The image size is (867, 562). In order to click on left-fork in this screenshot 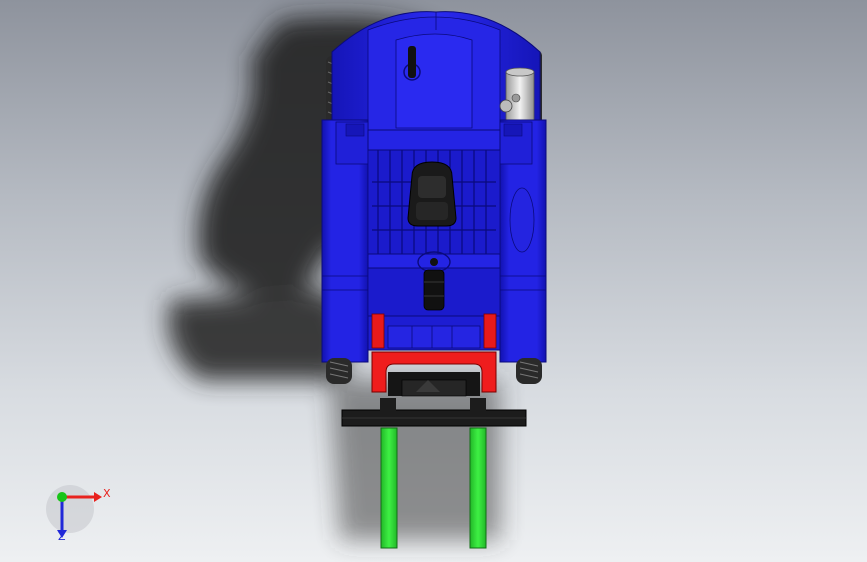, I will do `click(389, 488)`.